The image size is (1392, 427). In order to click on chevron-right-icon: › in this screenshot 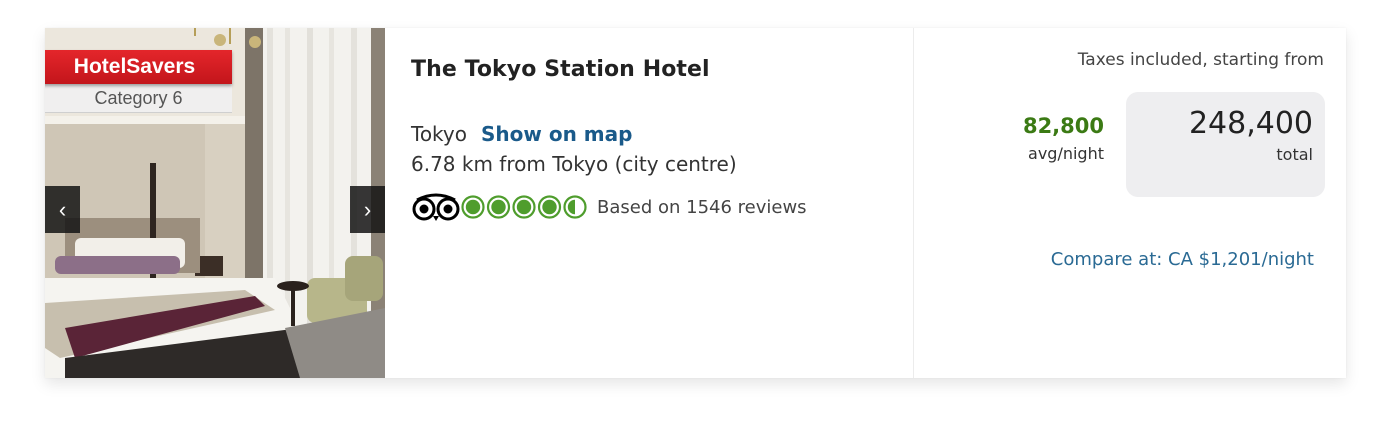, I will do `click(367, 209)`.